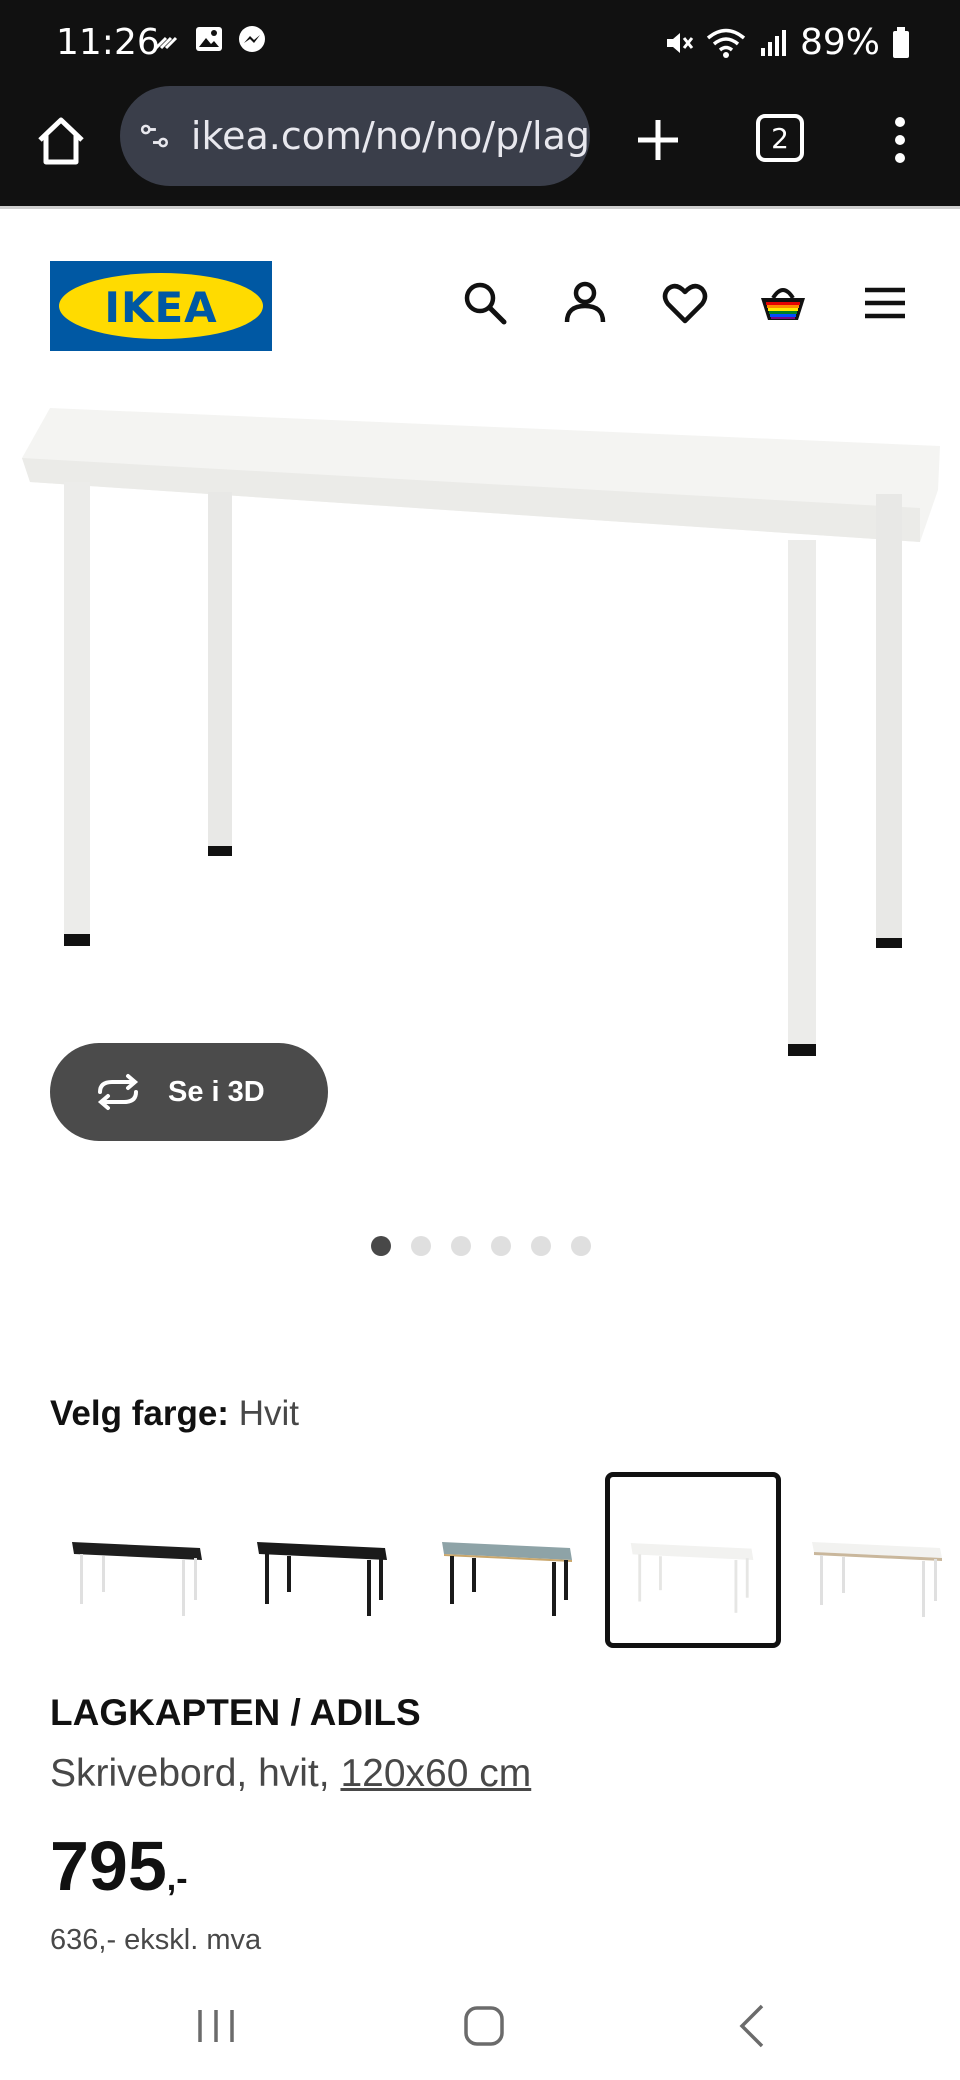 The width and height of the screenshot is (960, 2080). Describe the element at coordinates (885, 303) in the screenshot. I see `menu-icon` at that location.